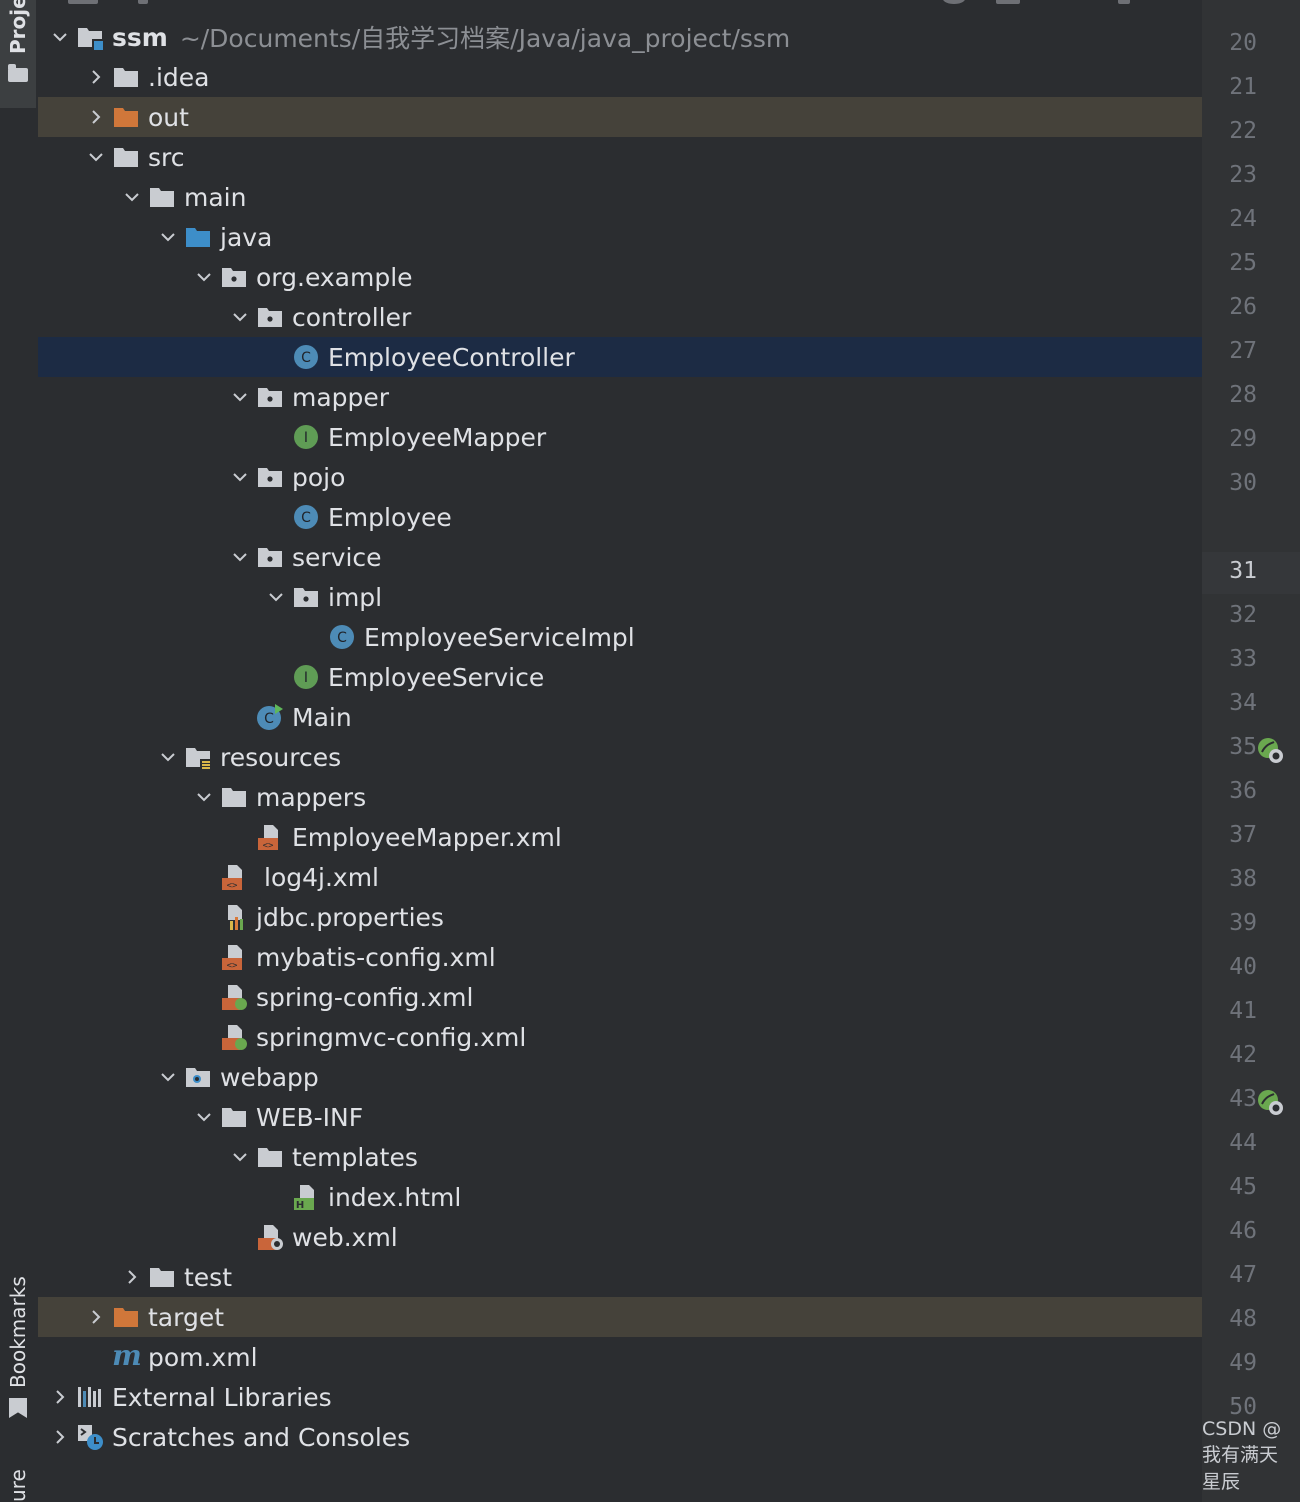 This screenshot has width=1300, height=1502. I want to click on tool-window-stripe: Proje Bookmarks ure, so click(19, 751).